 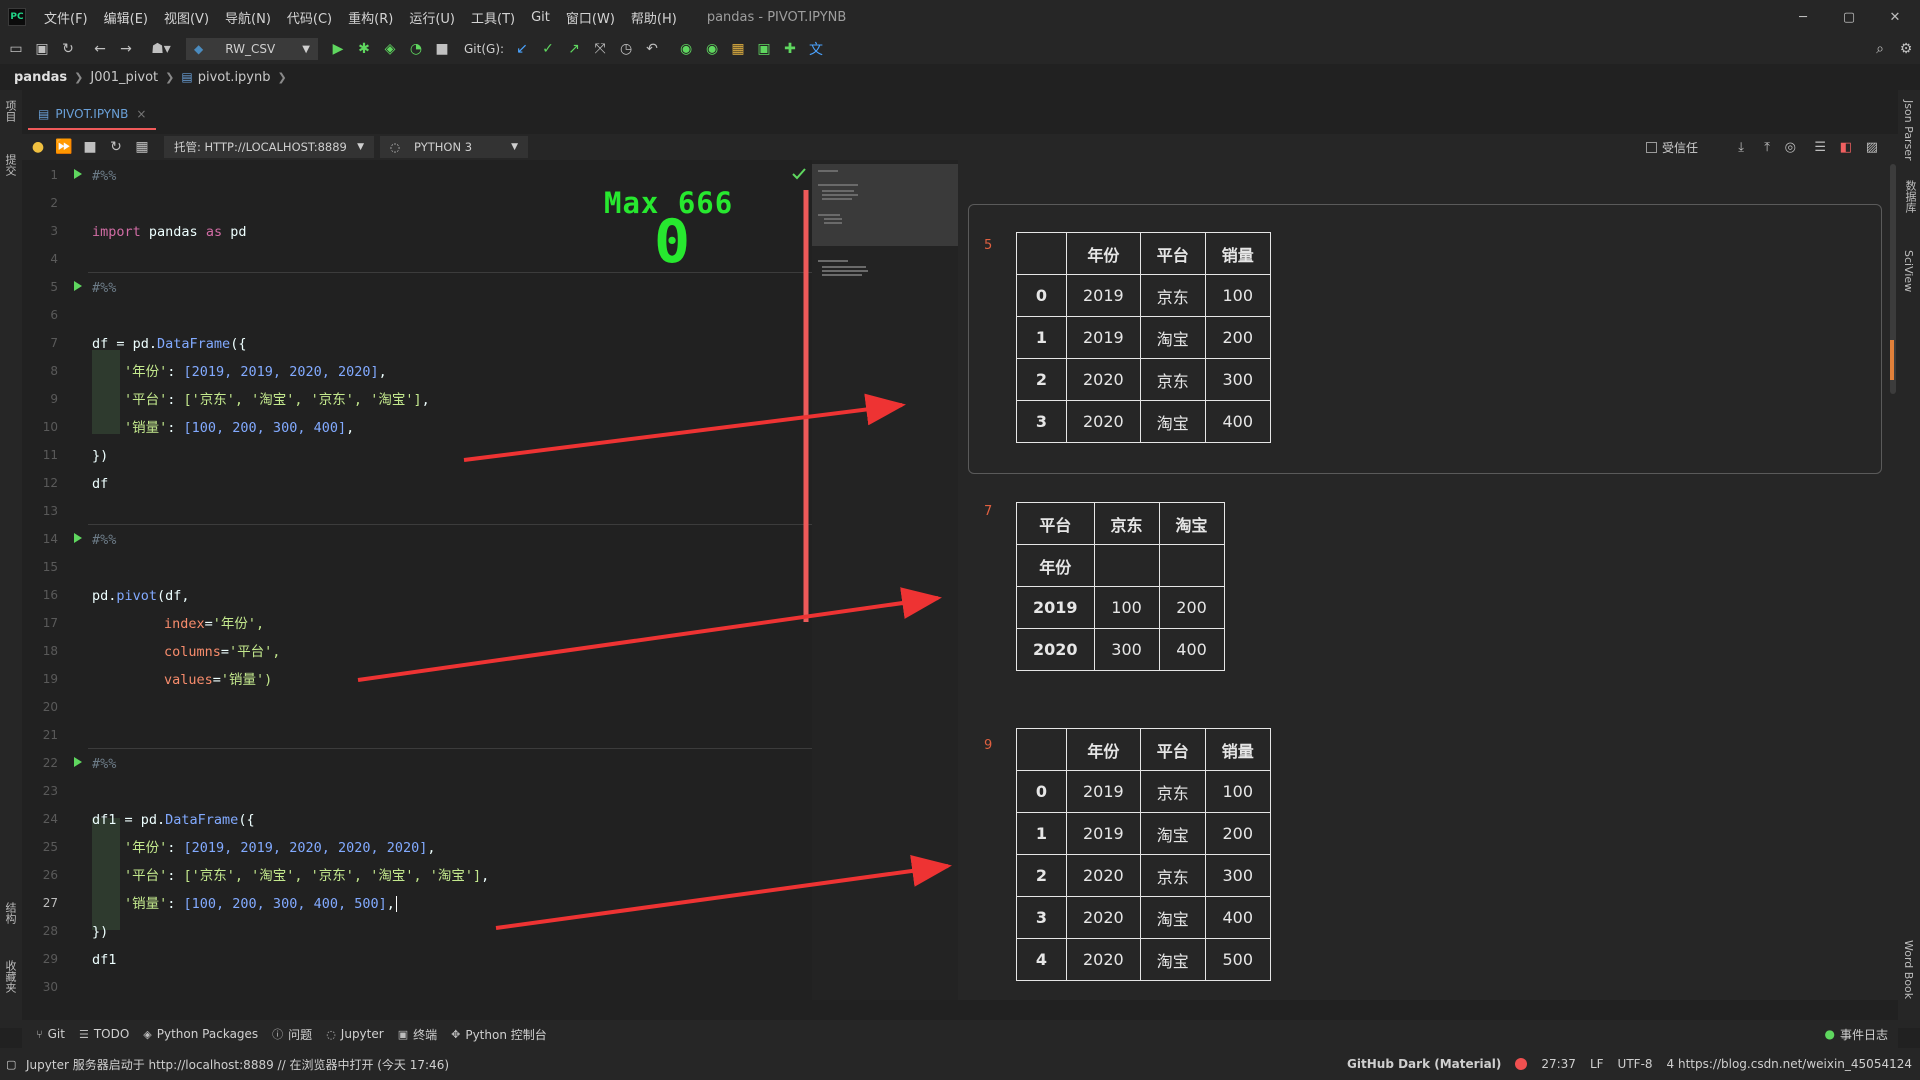 I want to click on menu-tools: 工具(T), so click(x=493, y=17).